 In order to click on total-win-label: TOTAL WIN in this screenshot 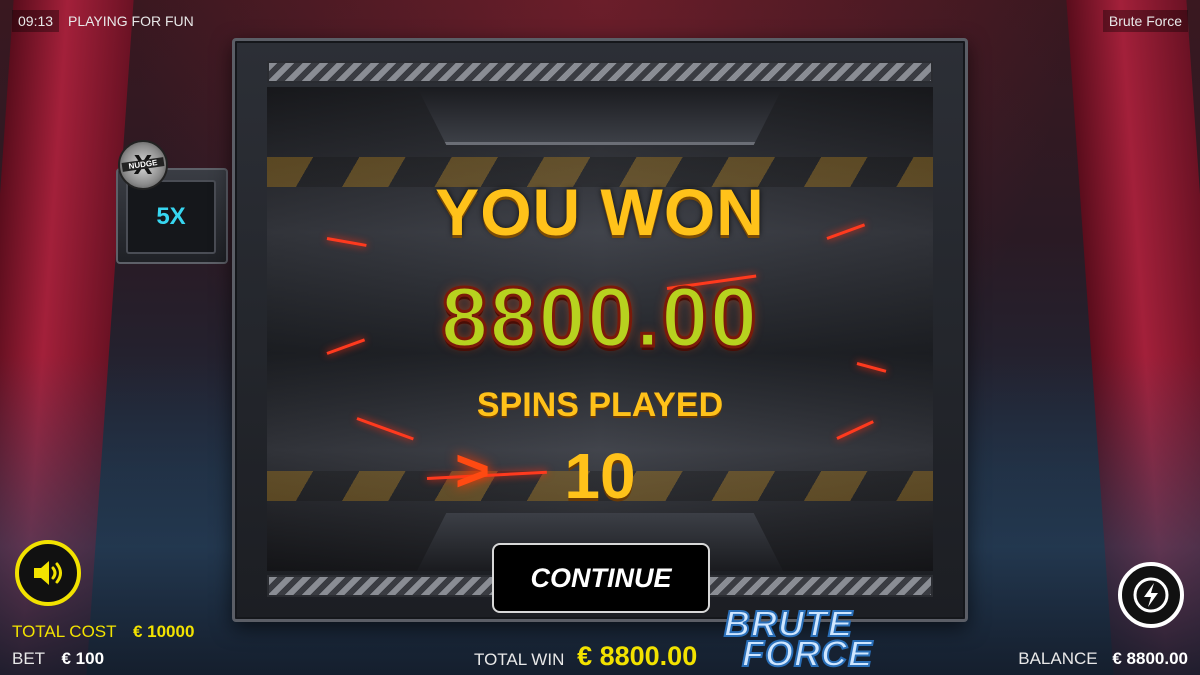, I will do `click(519, 659)`.